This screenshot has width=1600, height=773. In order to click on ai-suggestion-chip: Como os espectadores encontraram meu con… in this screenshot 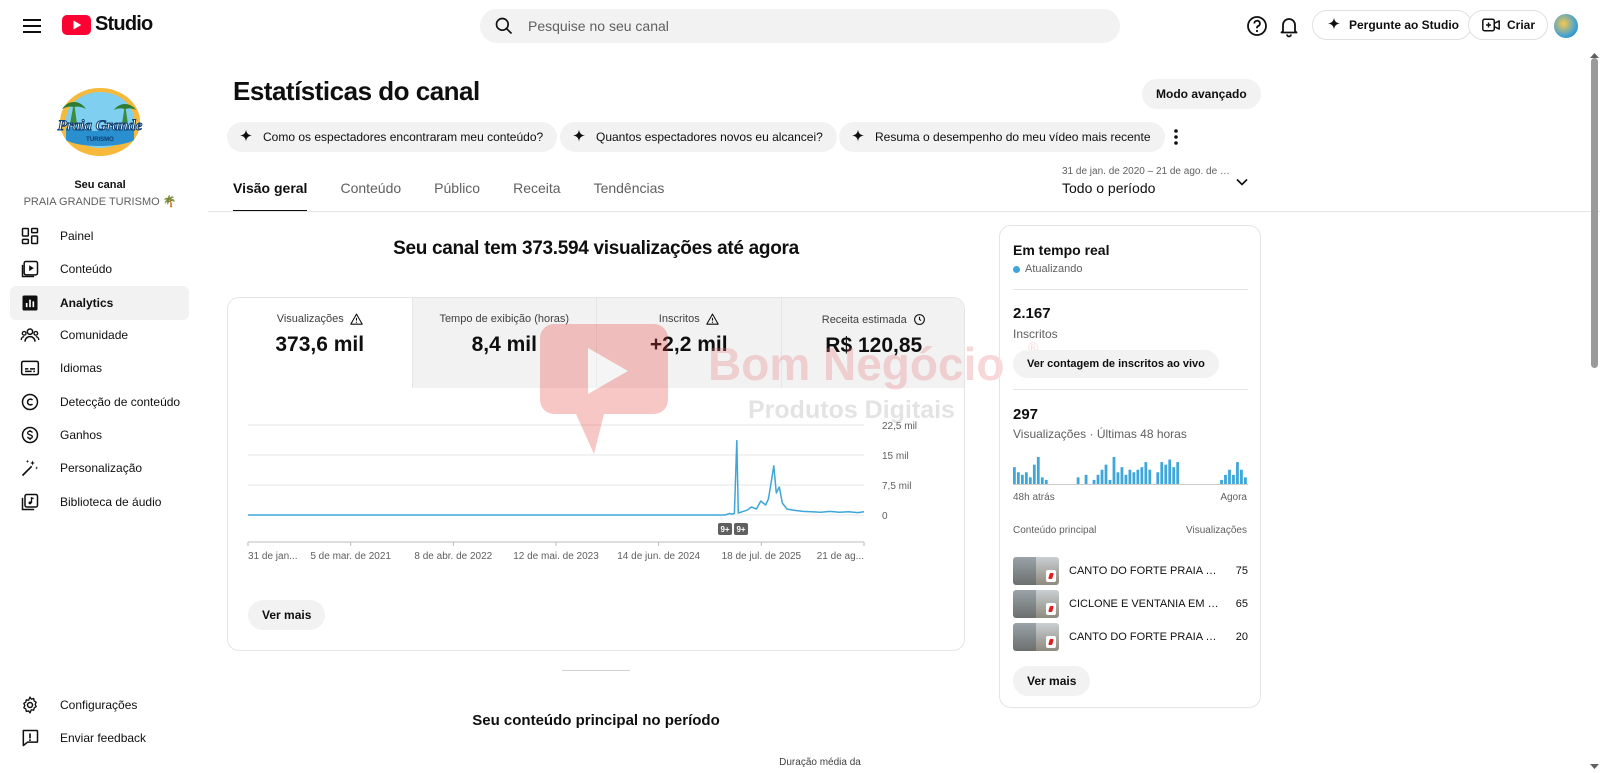, I will do `click(392, 137)`.